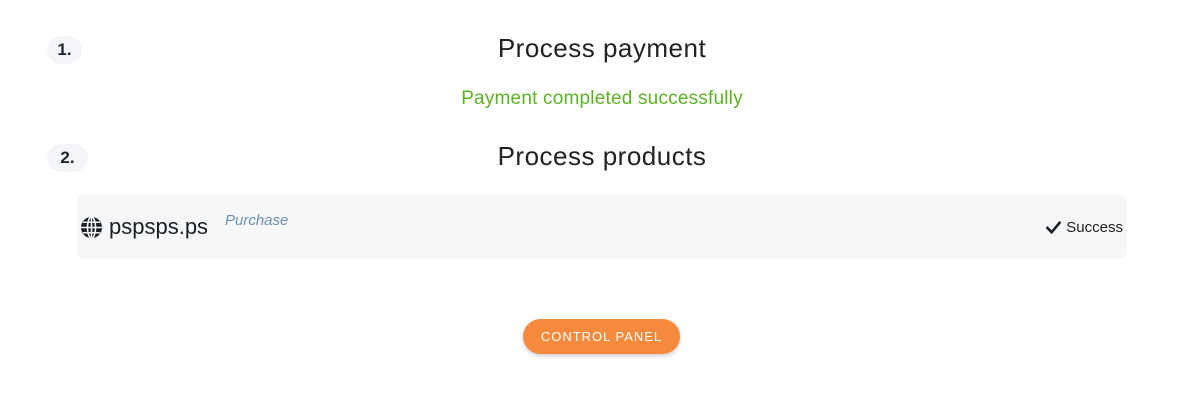 The image size is (1184, 409). Describe the element at coordinates (1054, 227) in the screenshot. I see `check-icon` at that location.